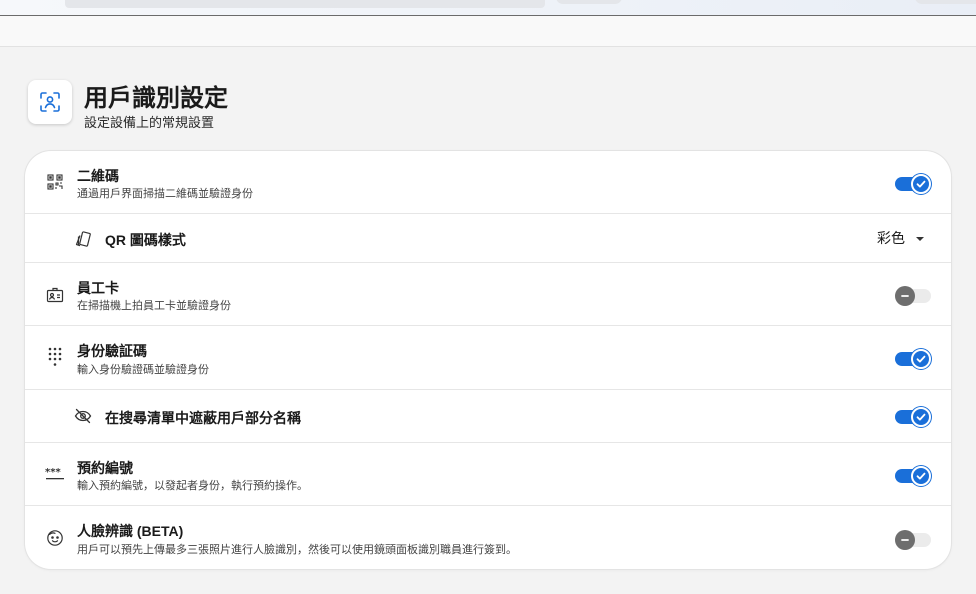  Describe the element at coordinates (488, 416) in the screenshot. I see `setting-row-mask-names: 在搜尋清單中遮蔽用戶部分名稱` at that location.